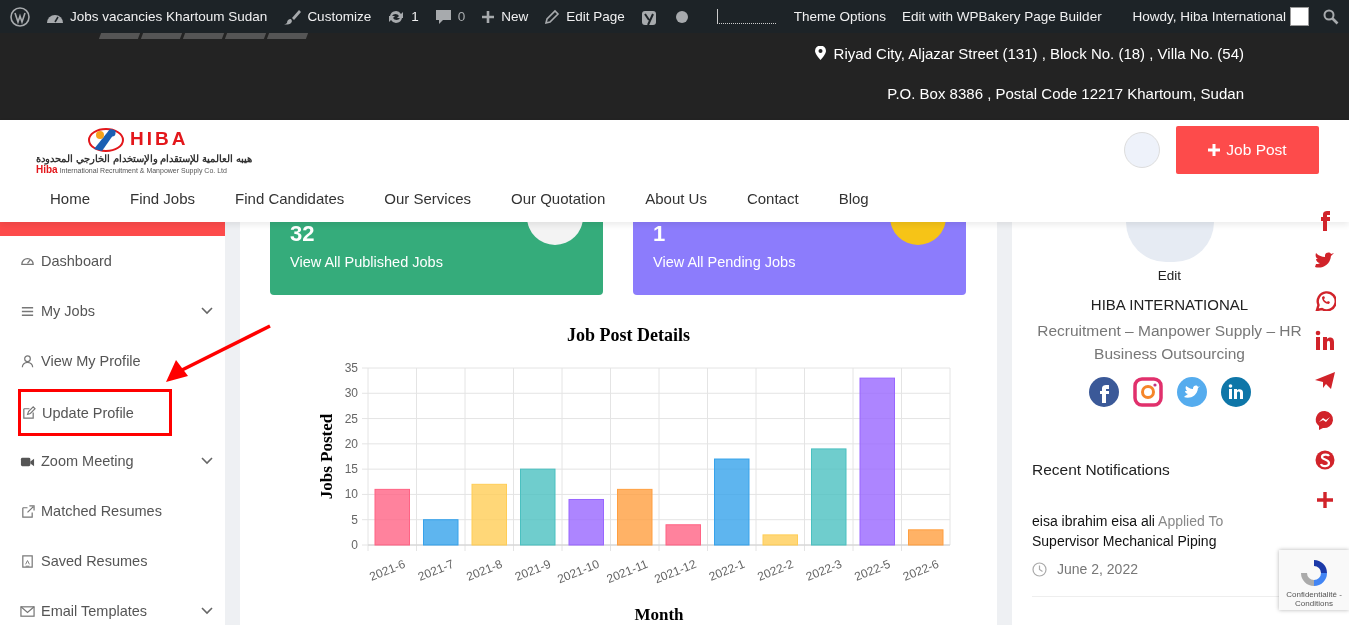  Describe the element at coordinates (415, 16) in the screenshot. I see `updates-count: 1` at that location.